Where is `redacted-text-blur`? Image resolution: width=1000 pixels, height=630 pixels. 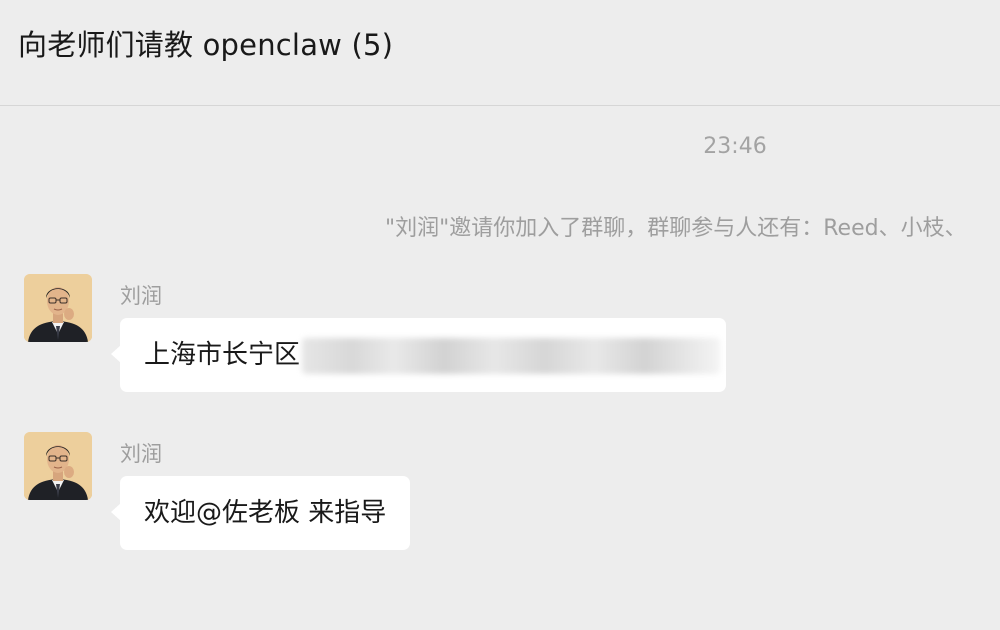
redacted-text-blur is located at coordinates (511, 355).